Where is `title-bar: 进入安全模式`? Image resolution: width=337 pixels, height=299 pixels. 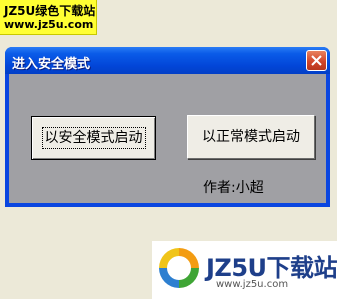 title-bar: 进入安全模式 is located at coordinates (167, 60).